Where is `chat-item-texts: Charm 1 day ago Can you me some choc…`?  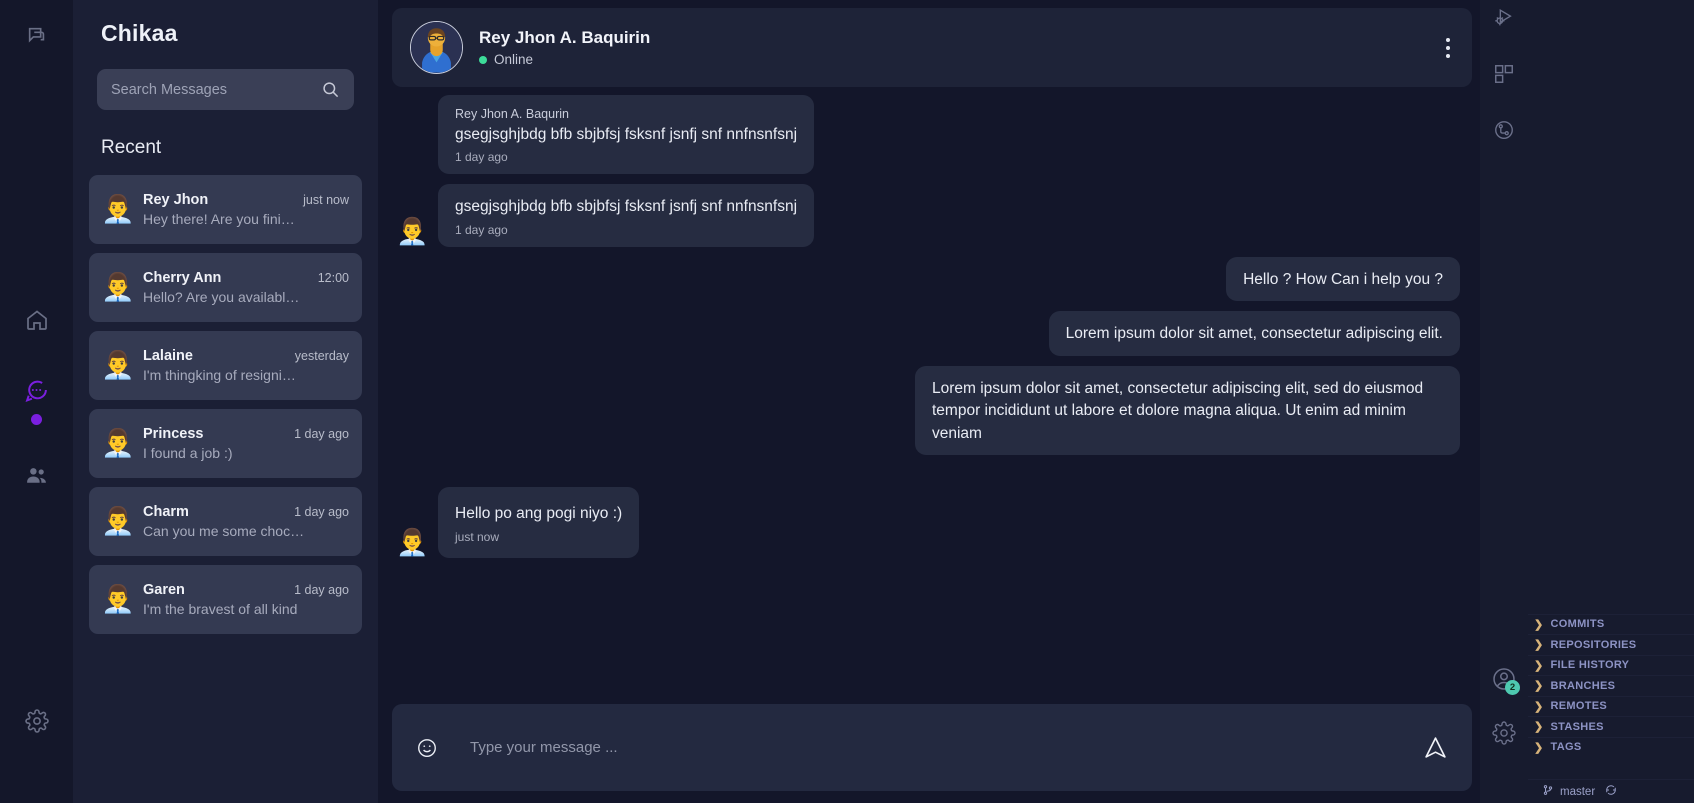
chat-item-texts: Charm 1 day ago Can you me some choc… is located at coordinates (246, 521).